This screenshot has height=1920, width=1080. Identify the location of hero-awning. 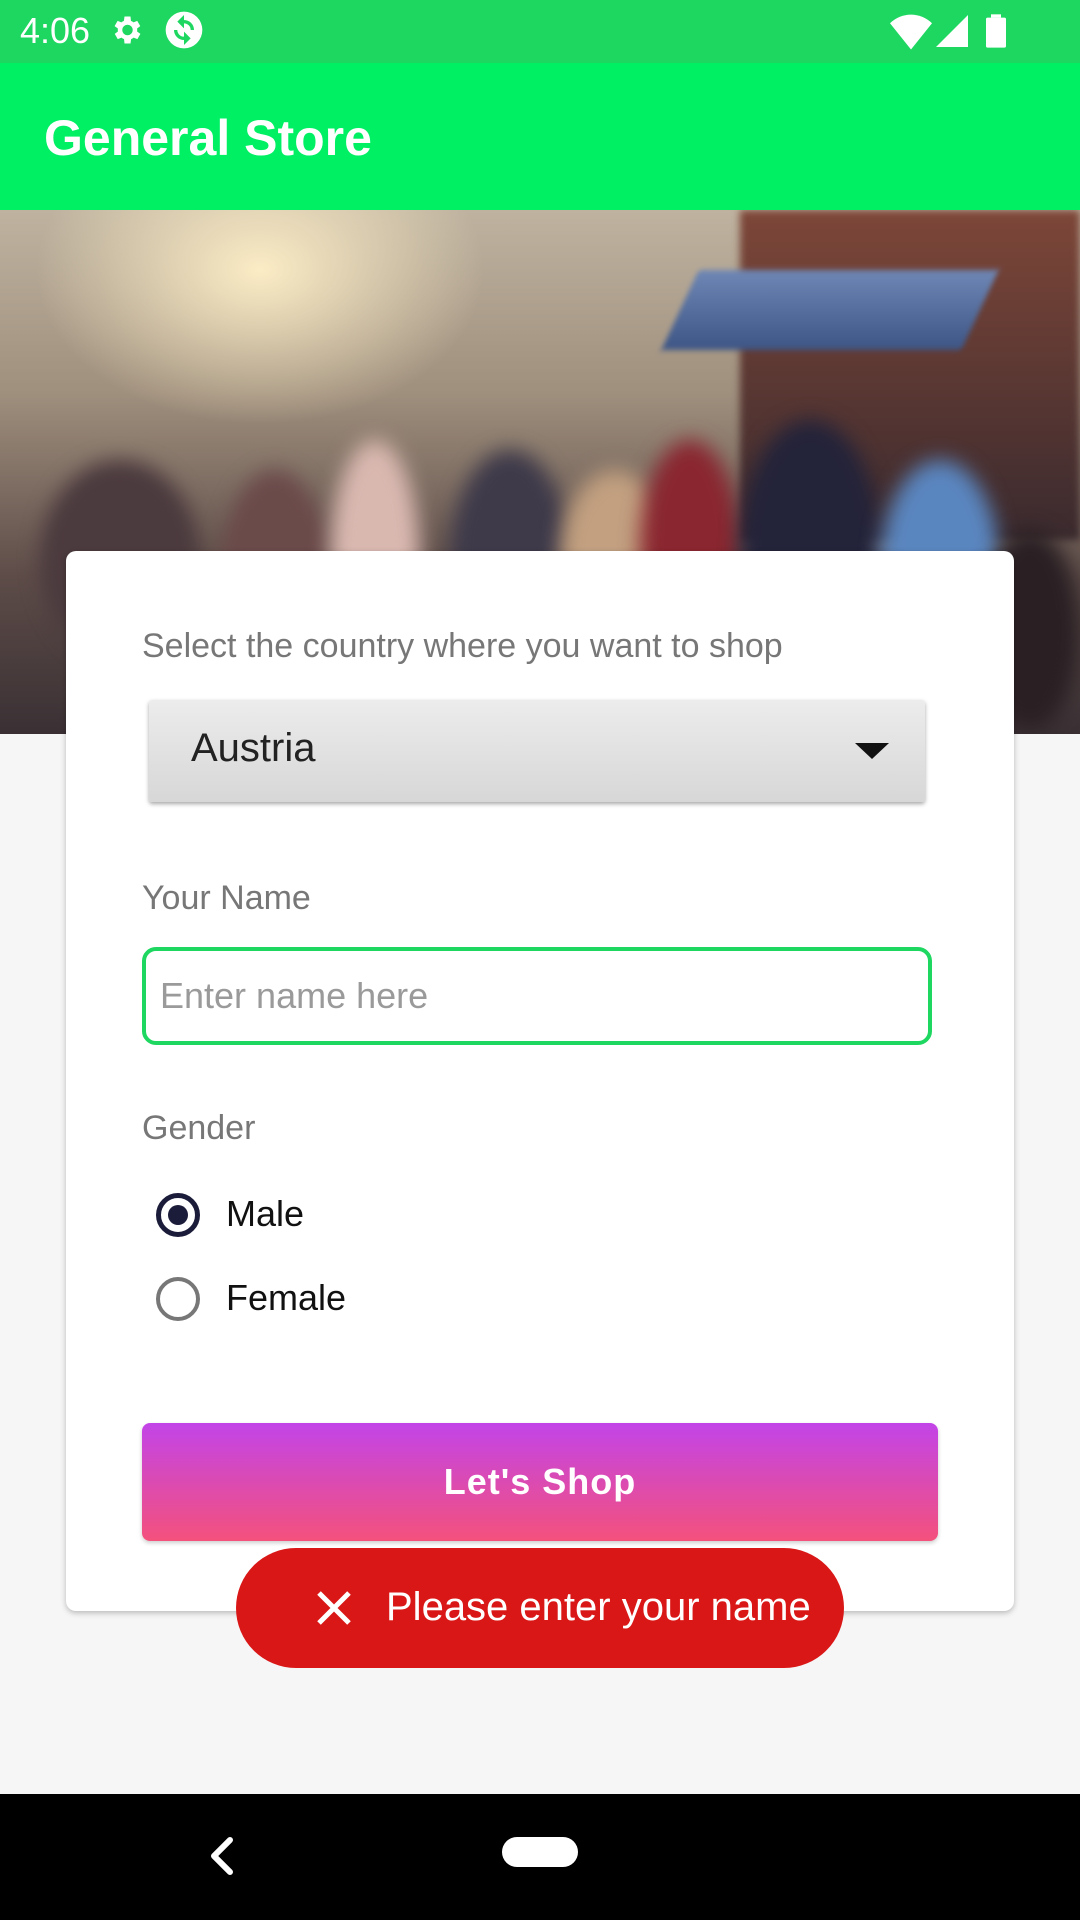
(830, 310).